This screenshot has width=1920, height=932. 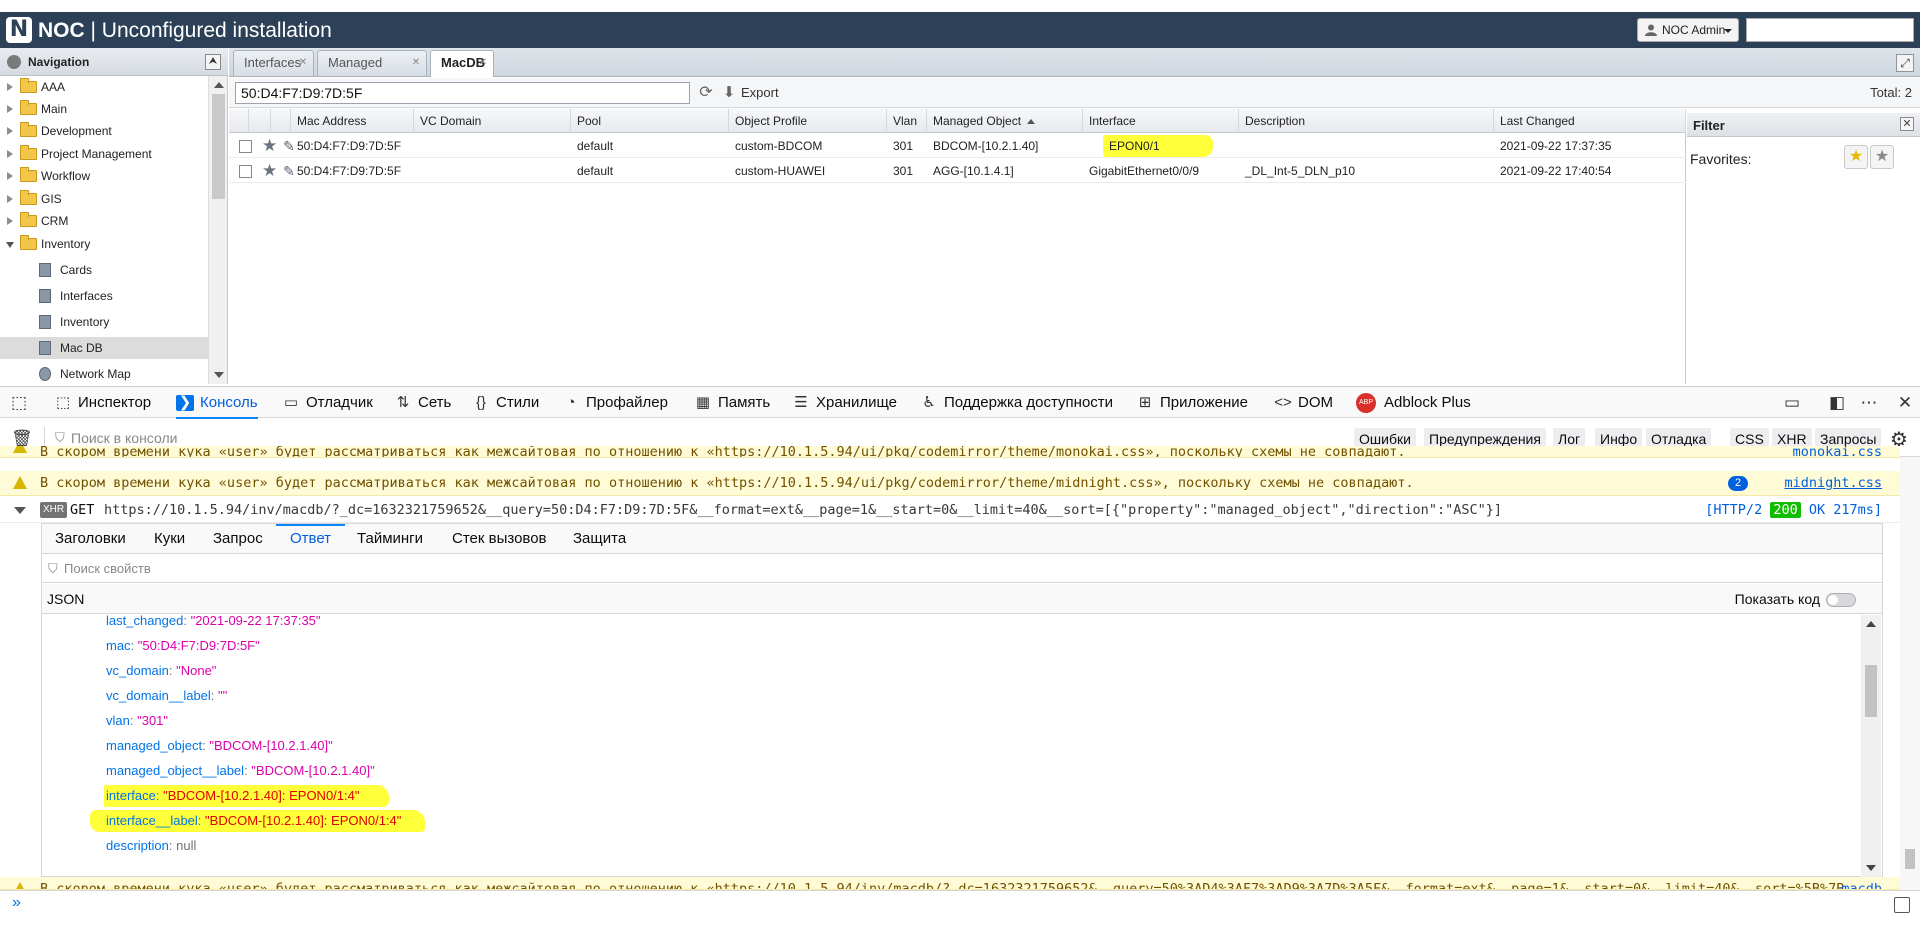 What do you see at coordinates (706, 93) in the screenshot?
I see `refresh-icon: ⟳` at bounding box center [706, 93].